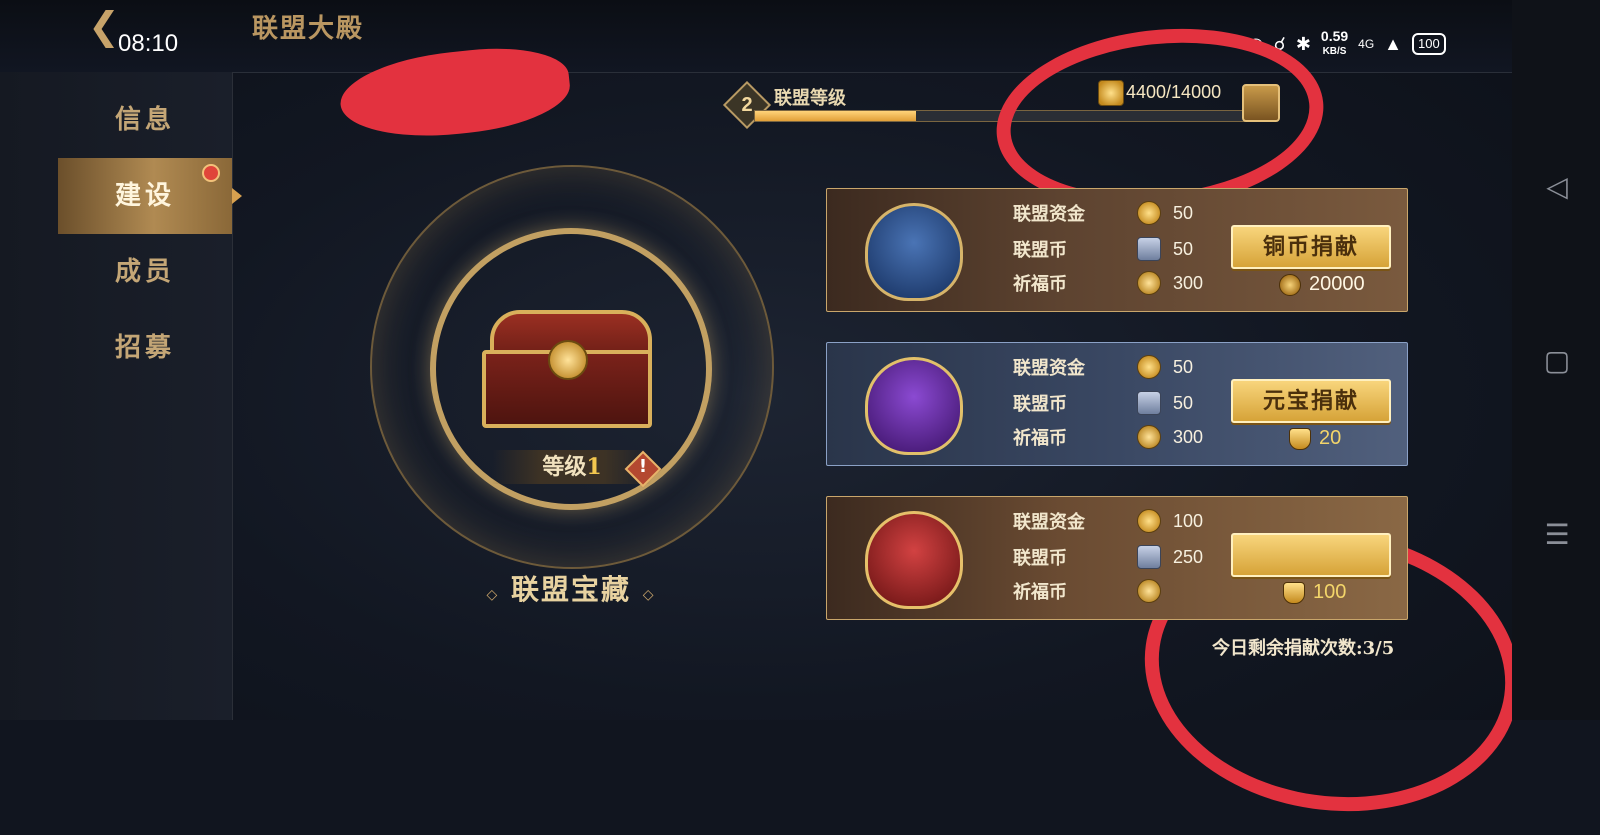 The height and width of the screenshot is (835, 1600). What do you see at coordinates (1311, 555) in the screenshot?
I see `premium-donate-button` at bounding box center [1311, 555].